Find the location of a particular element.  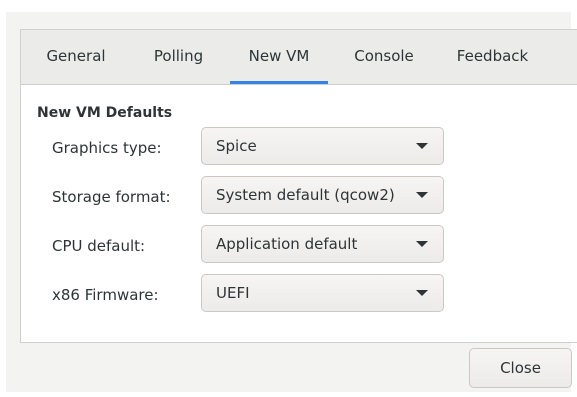

storage-format-label: Storage format: is located at coordinates (111, 197).